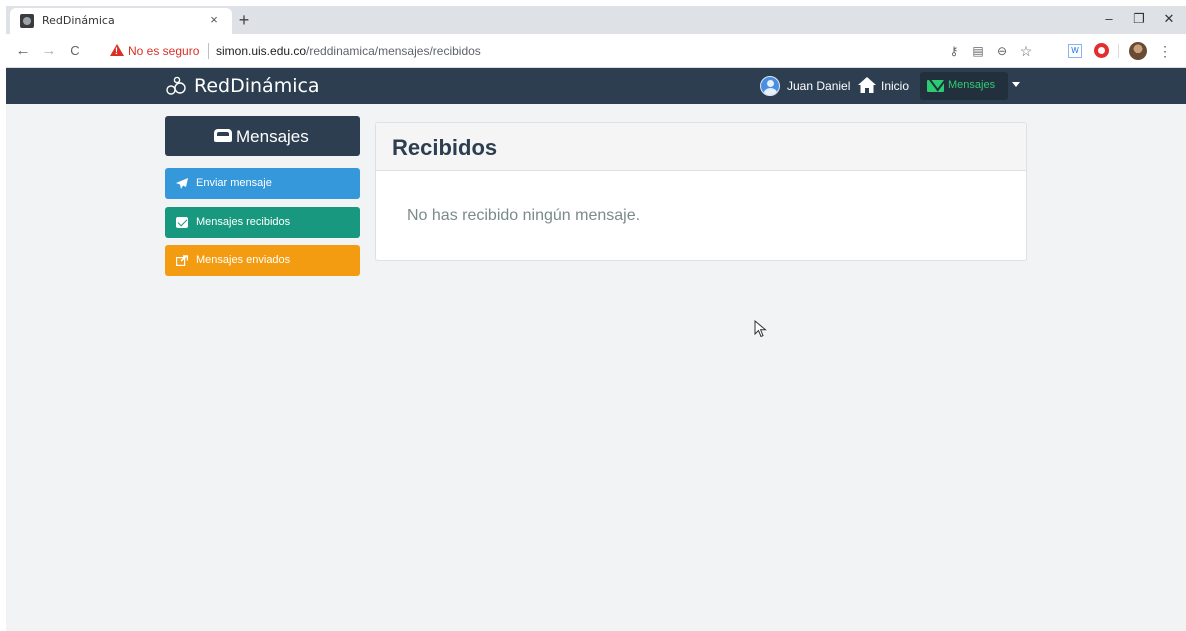 This screenshot has height=631, width=1186. What do you see at coordinates (1075, 51) in the screenshot?
I see `word-extension-icon: W` at bounding box center [1075, 51].